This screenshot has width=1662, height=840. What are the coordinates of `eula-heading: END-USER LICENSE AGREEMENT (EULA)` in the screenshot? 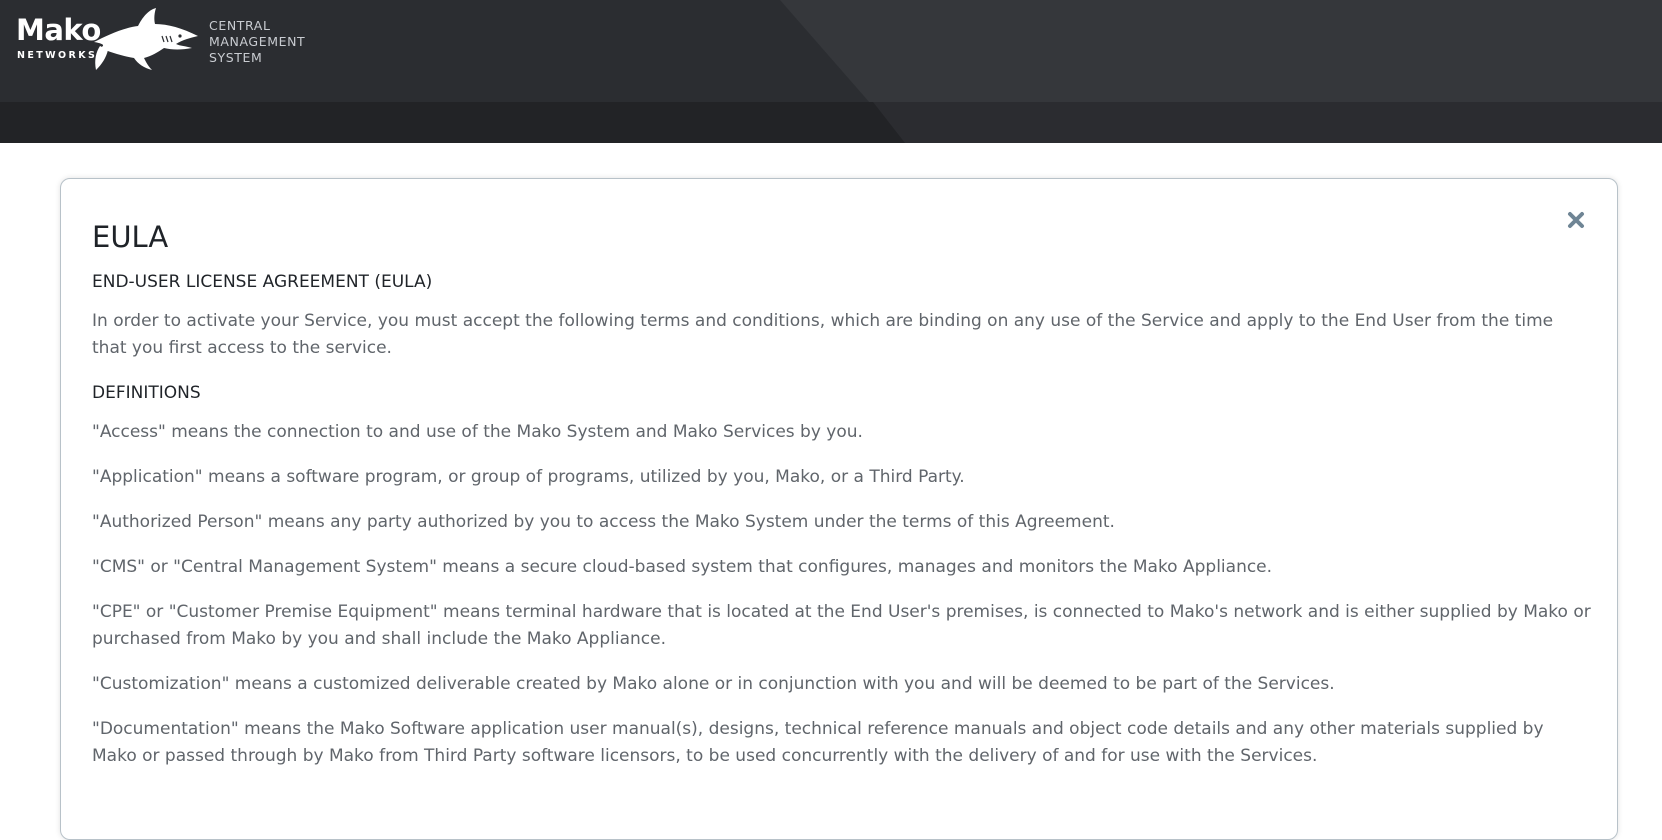 It's located at (262, 282).